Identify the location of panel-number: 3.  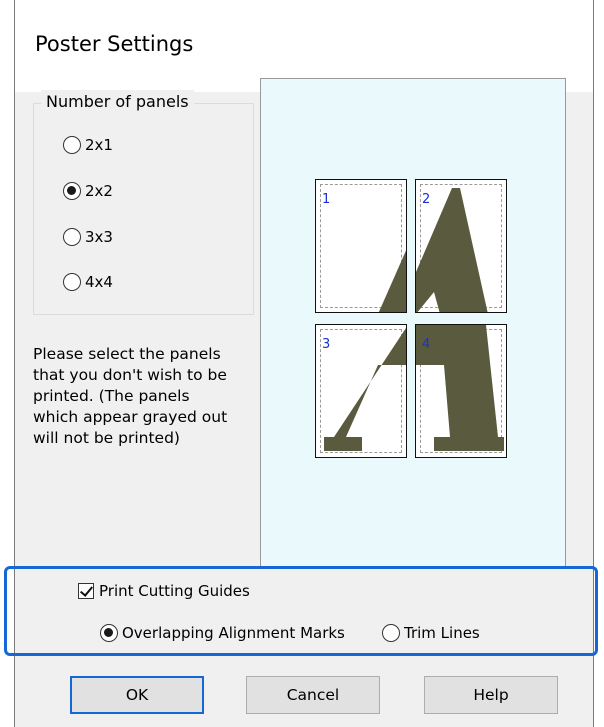
(326, 344).